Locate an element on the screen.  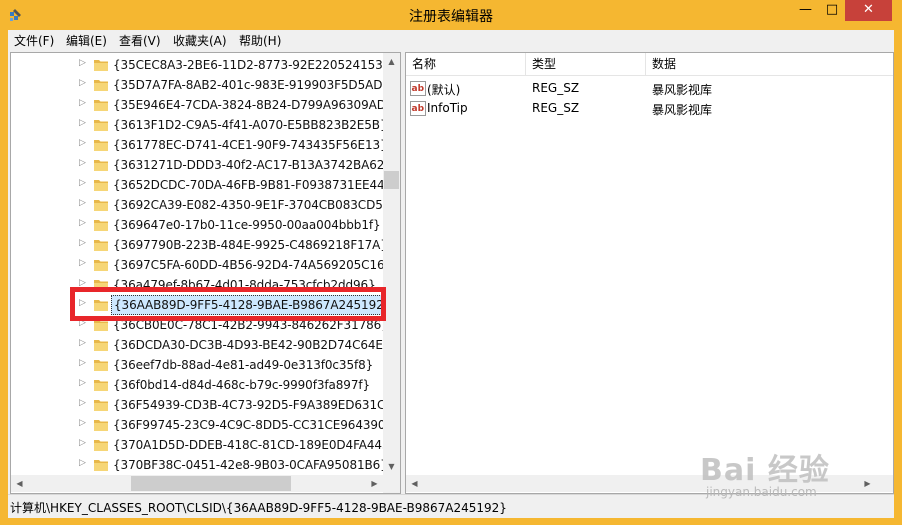
tree-item: ▷ {36eef7db-88ad-4e81-ad49-0e313f0c35f8} is located at coordinates (234, 365).